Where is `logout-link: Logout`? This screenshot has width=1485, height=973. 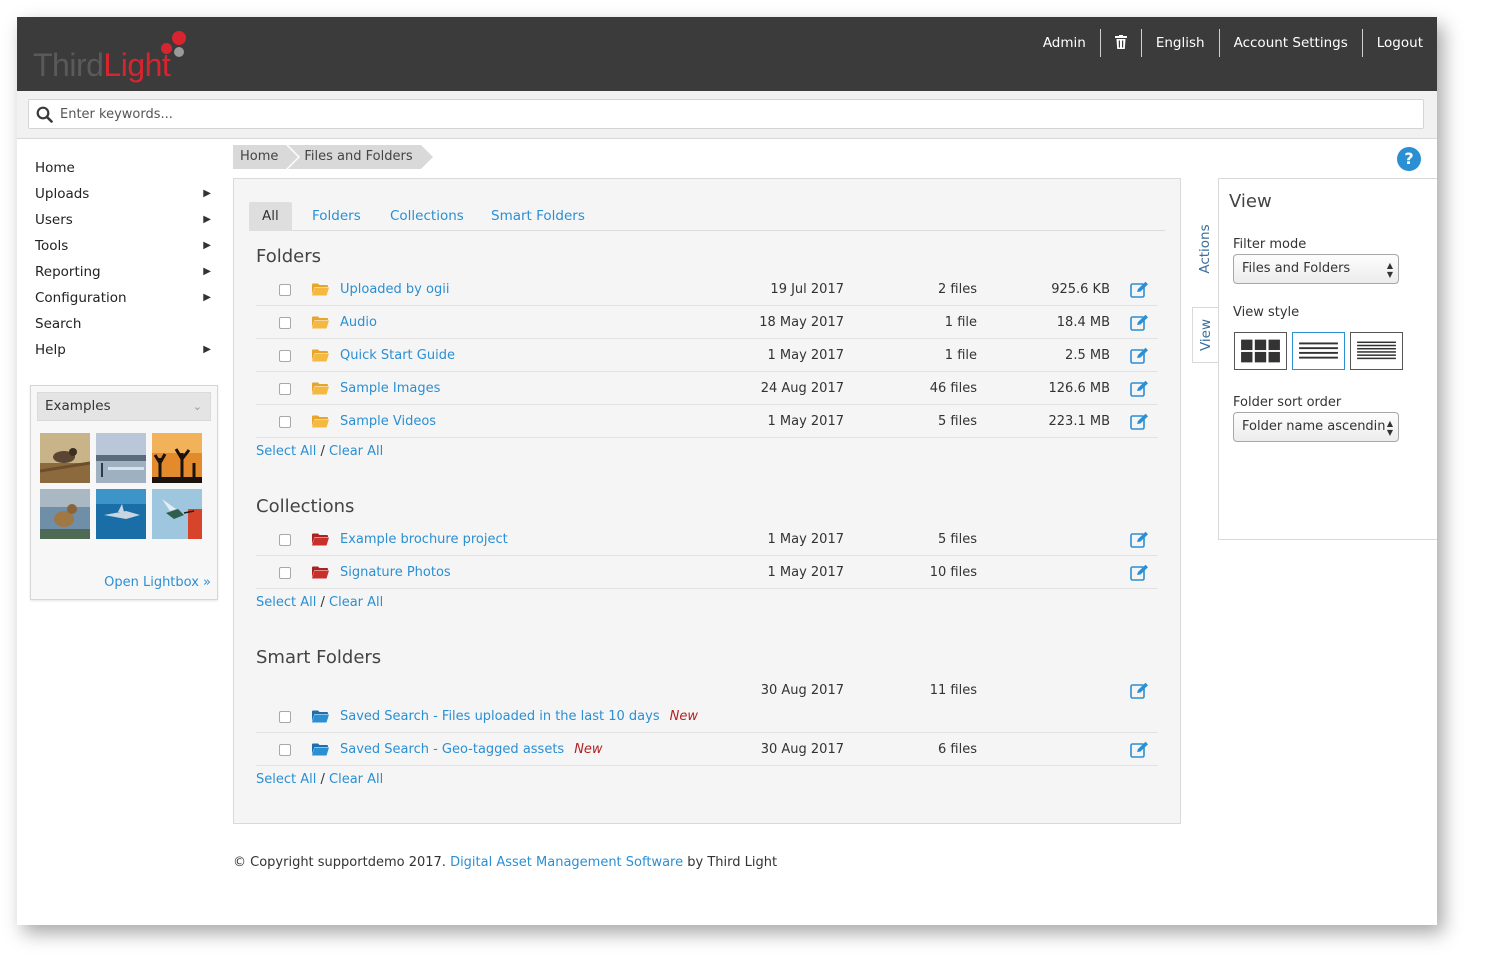 logout-link: Logout is located at coordinates (1399, 43).